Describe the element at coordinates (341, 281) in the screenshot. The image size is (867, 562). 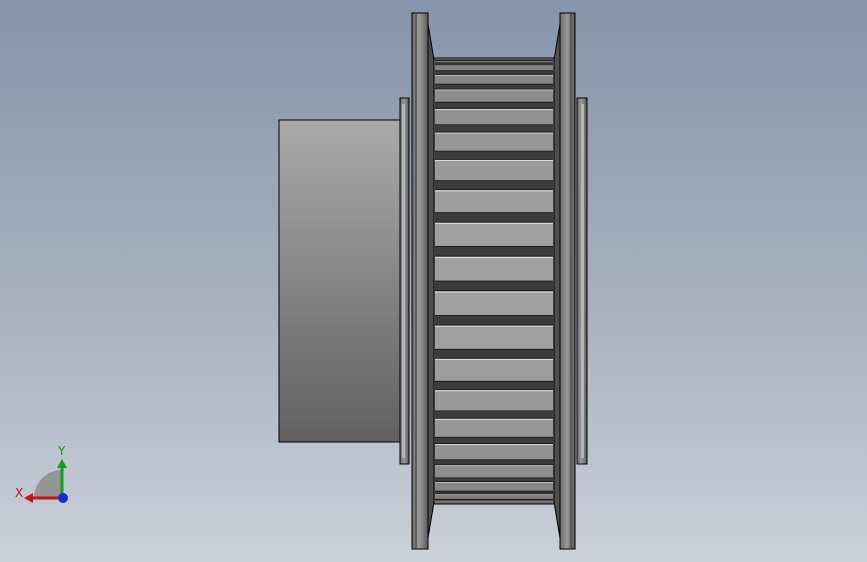
I see `pulley-hub` at that location.